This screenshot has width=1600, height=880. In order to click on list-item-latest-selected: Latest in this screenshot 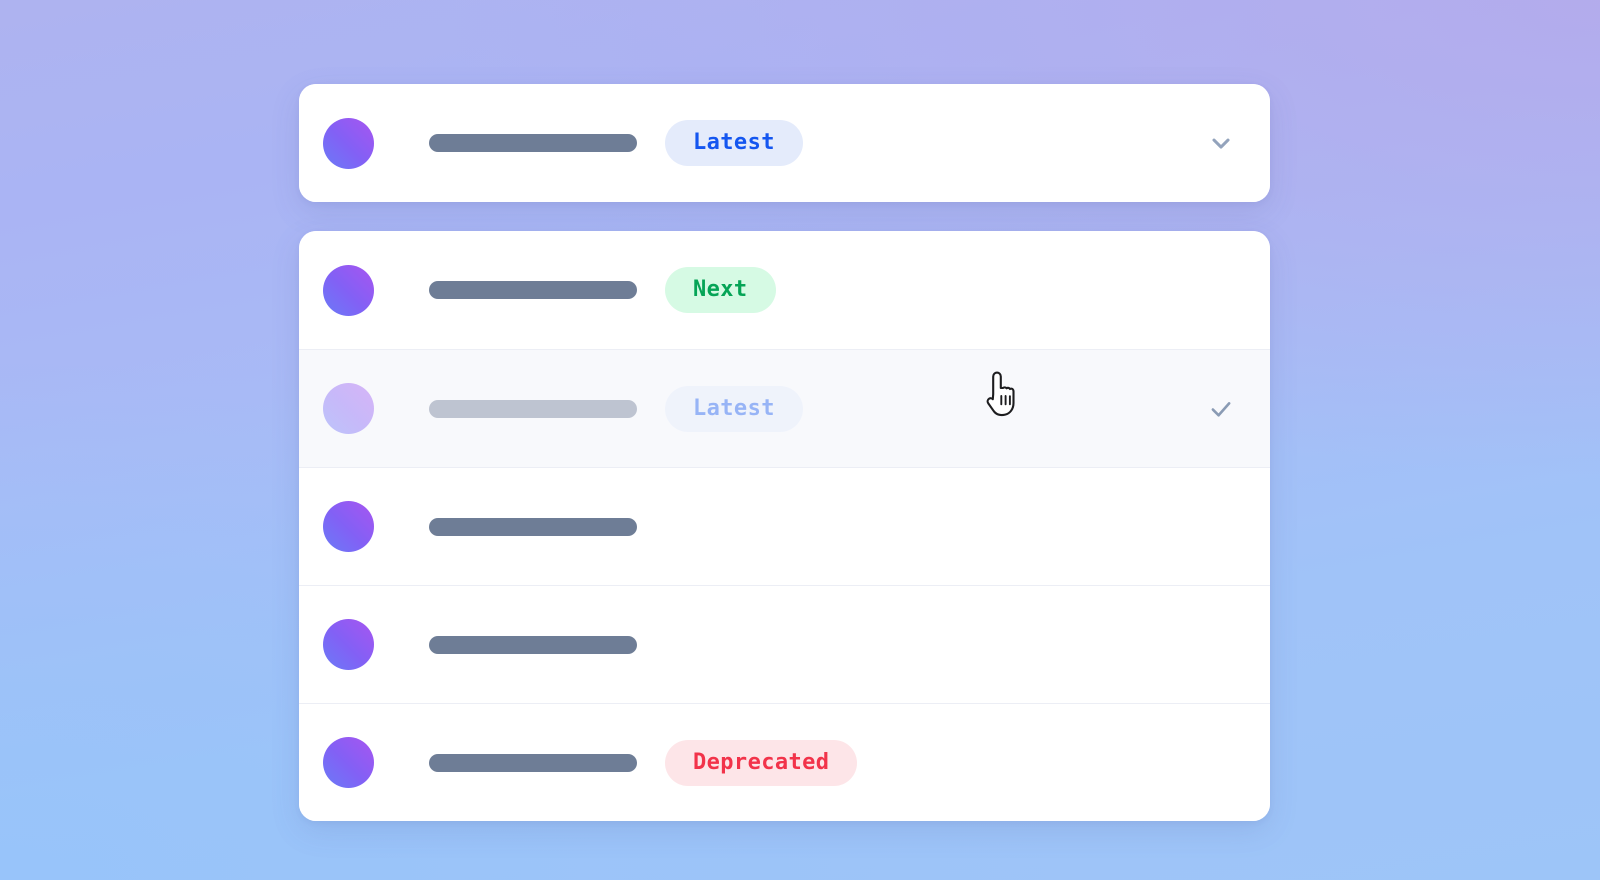, I will do `click(784, 408)`.